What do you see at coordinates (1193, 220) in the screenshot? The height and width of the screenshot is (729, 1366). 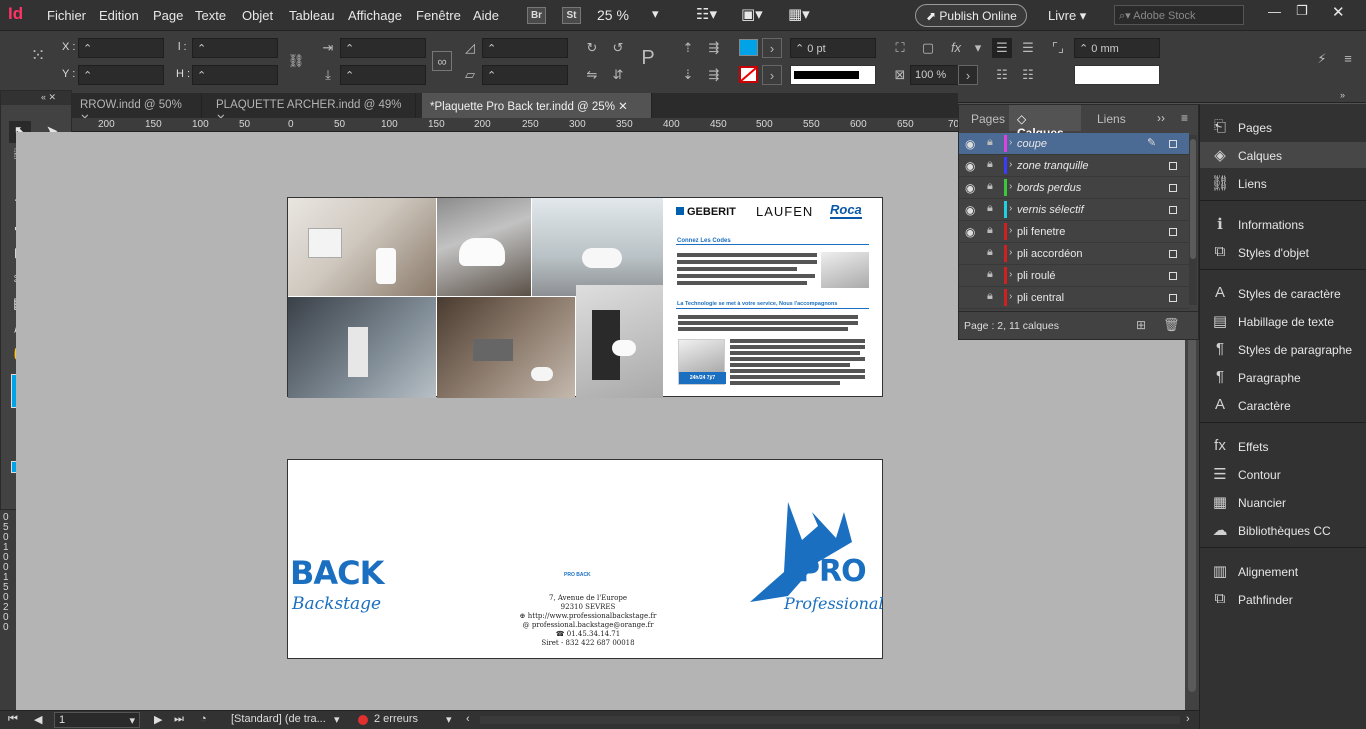 I see `layers-scrollbar` at bounding box center [1193, 220].